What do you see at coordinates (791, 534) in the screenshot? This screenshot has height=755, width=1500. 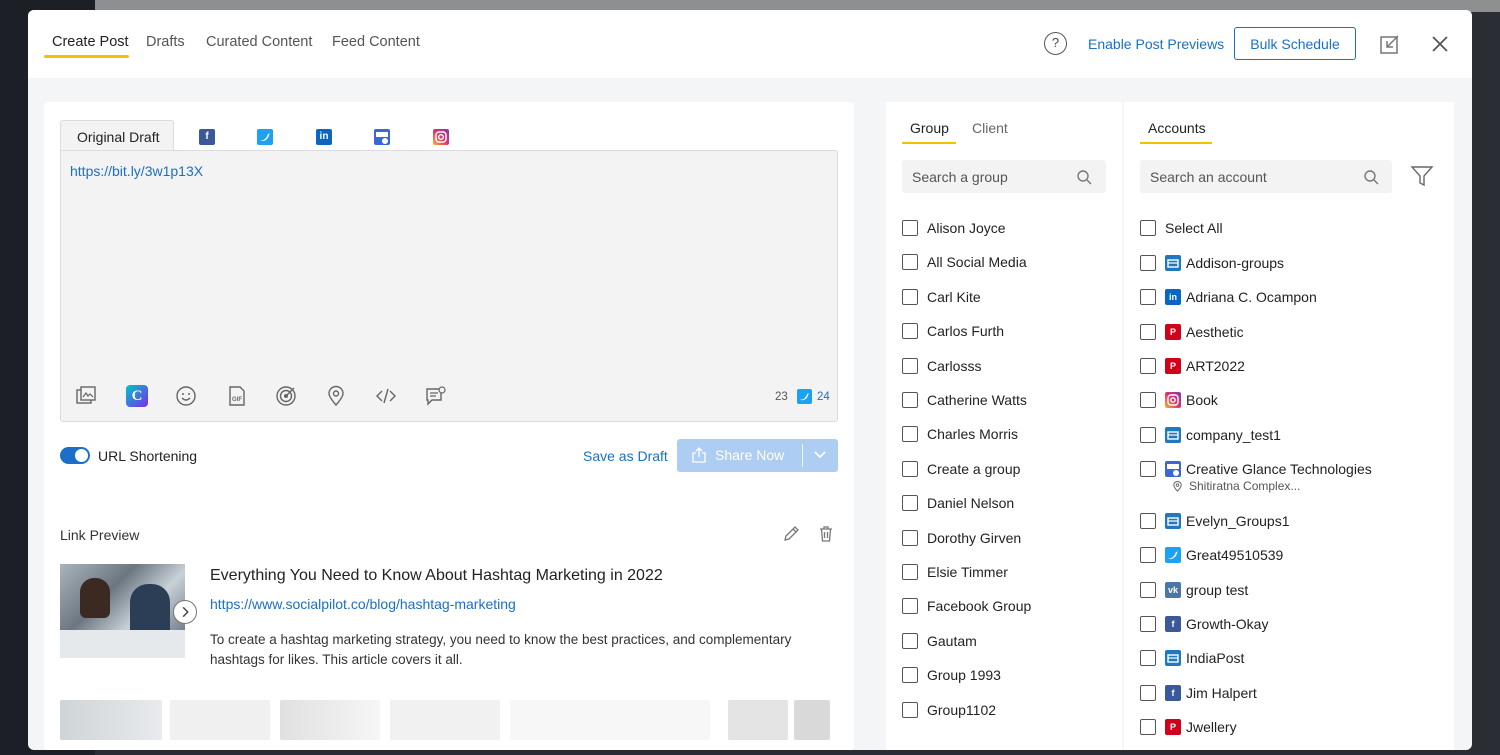 I see `pencil-icon` at bounding box center [791, 534].